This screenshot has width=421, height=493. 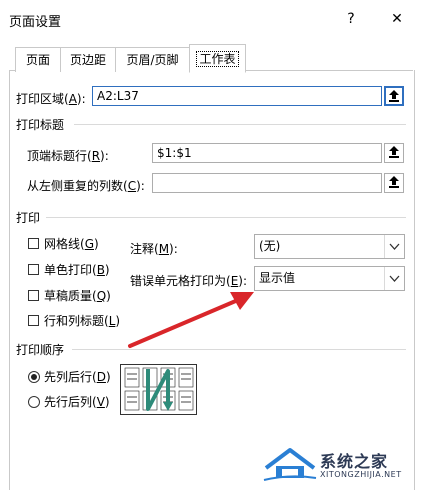 I want to click on title-columns-input, so click(x=267, y=183).